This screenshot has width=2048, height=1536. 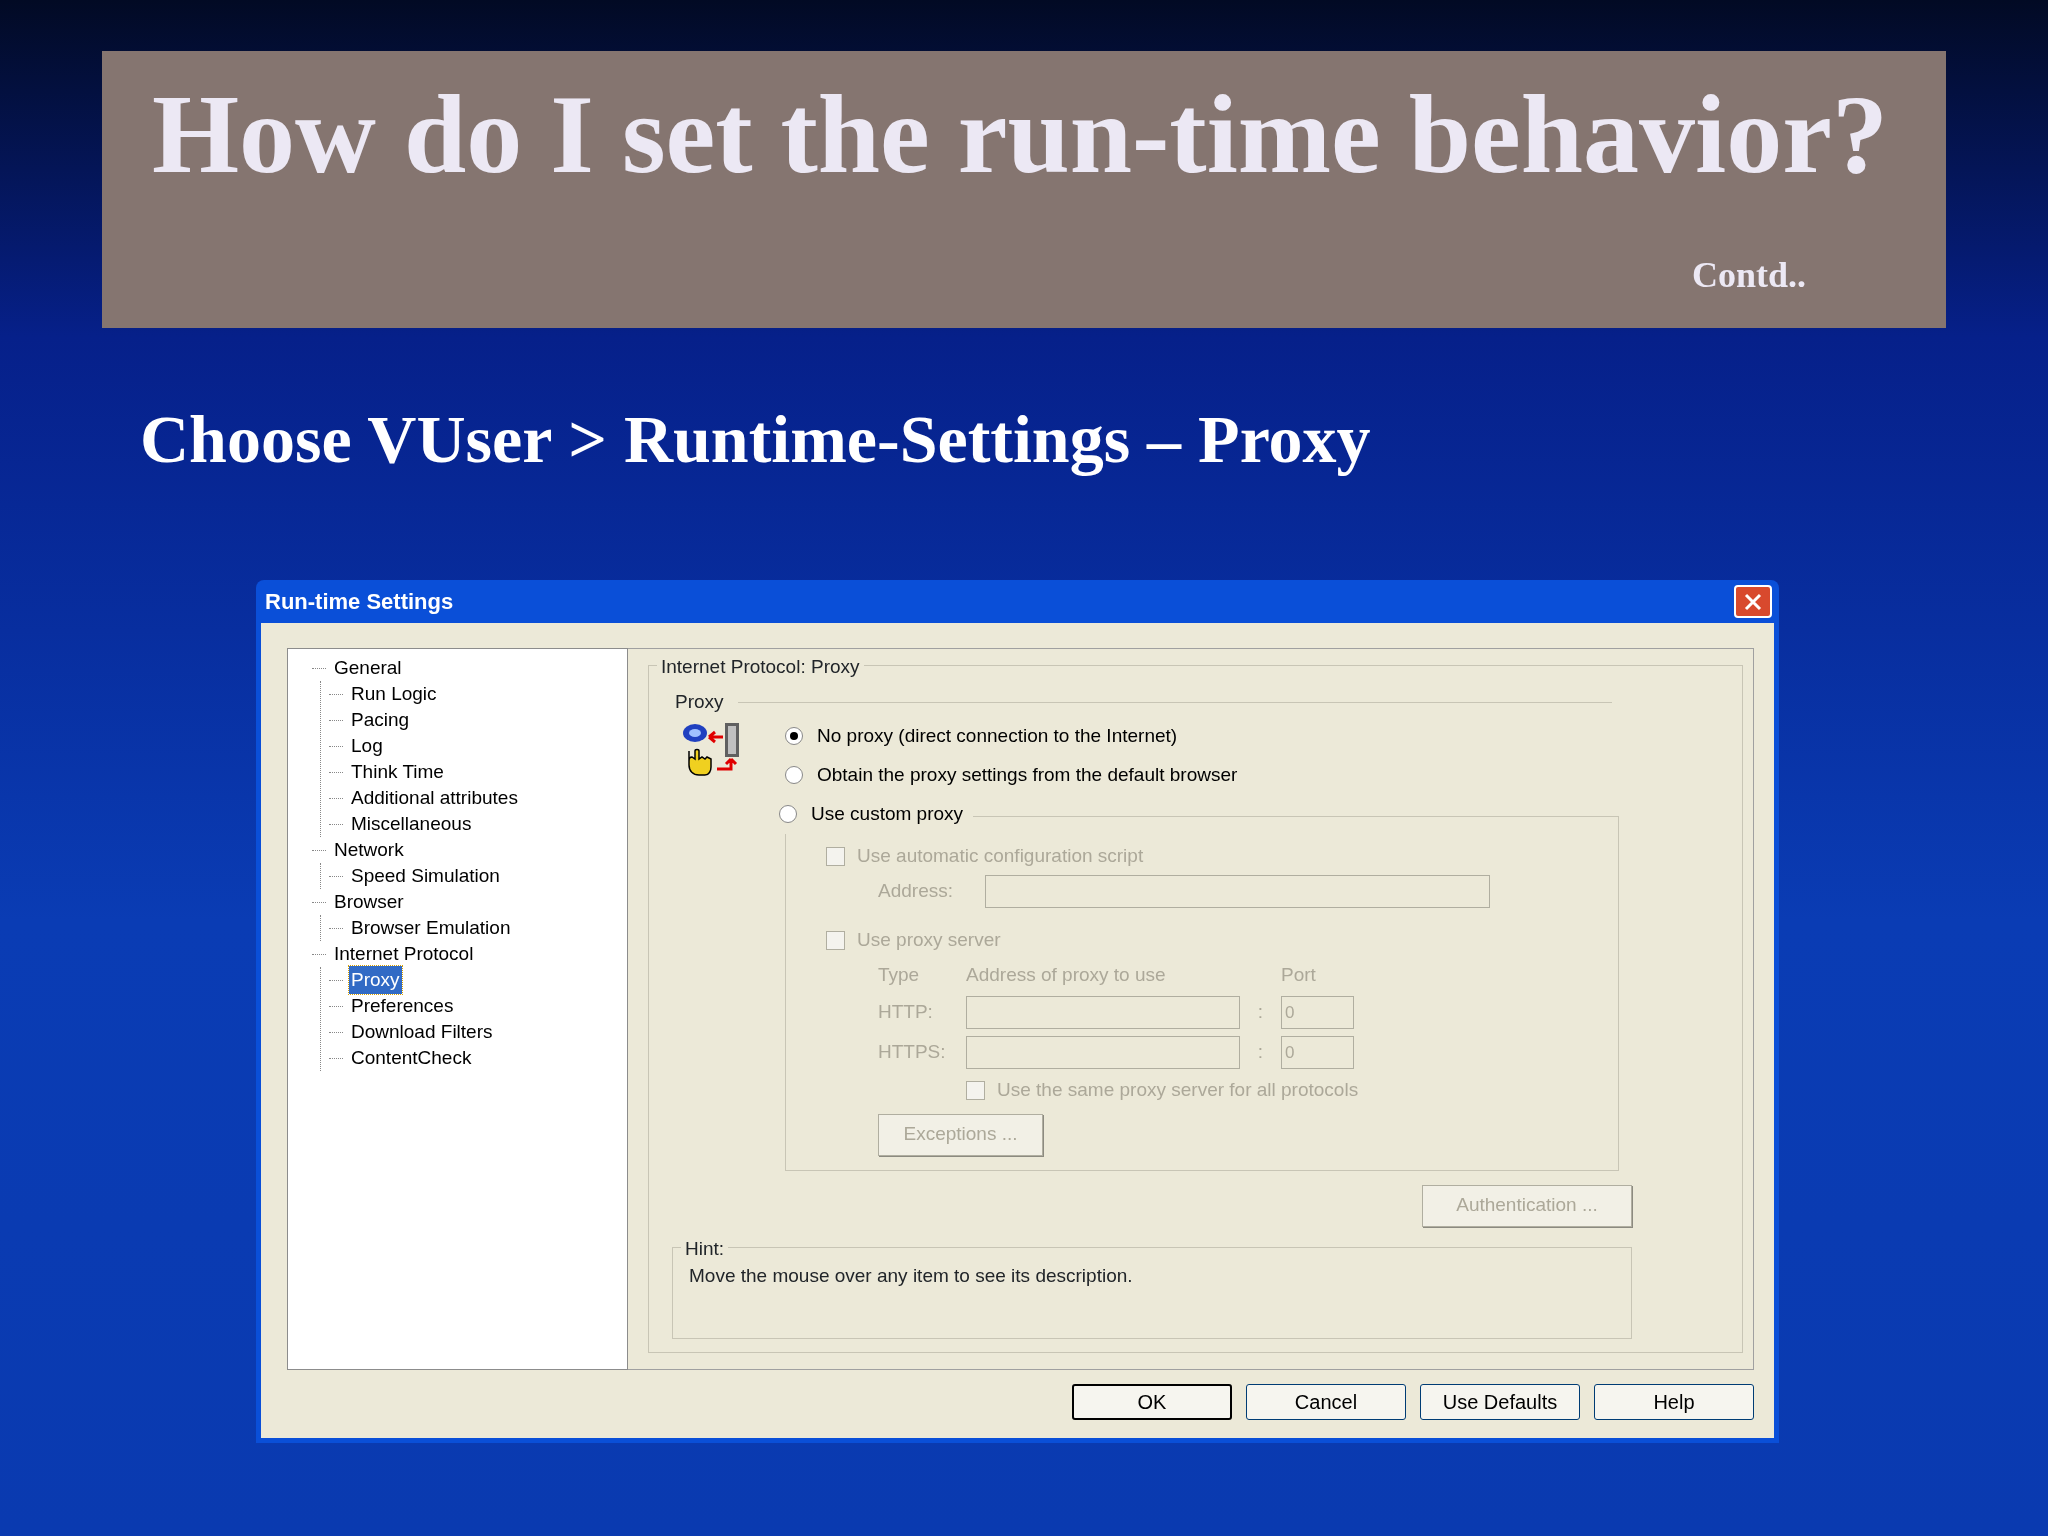 I want to click on field-label: Address:, so click(x=915, y=890).